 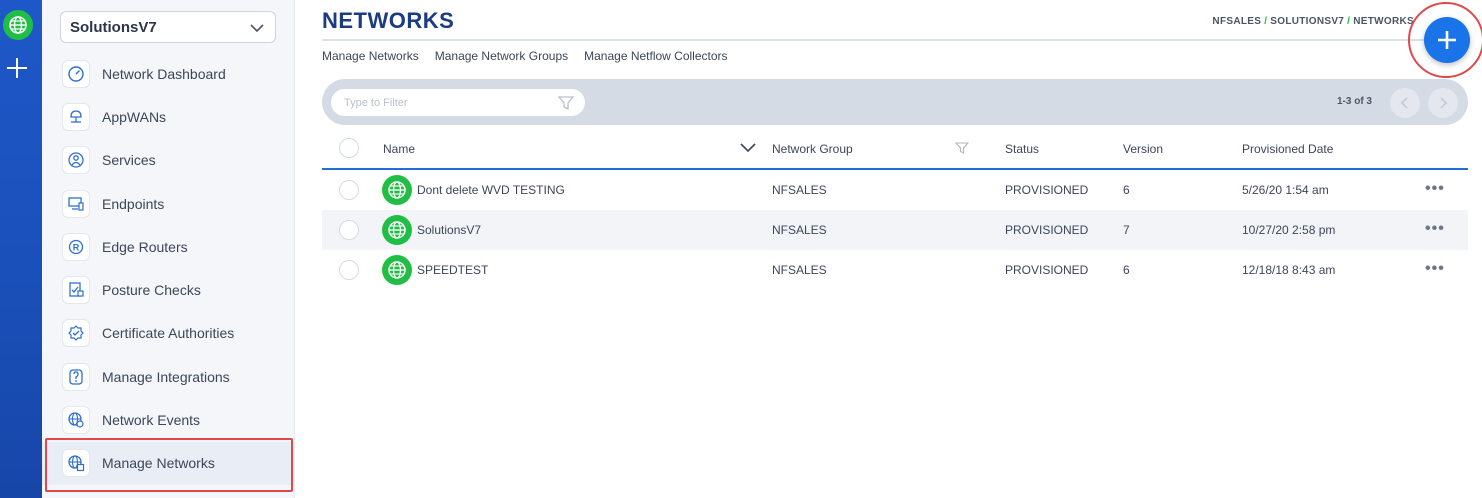 What do you see at coordinates (18, 25) in the screenshot?
I see `globe-logo-icon` at bounding box center [18, 25].